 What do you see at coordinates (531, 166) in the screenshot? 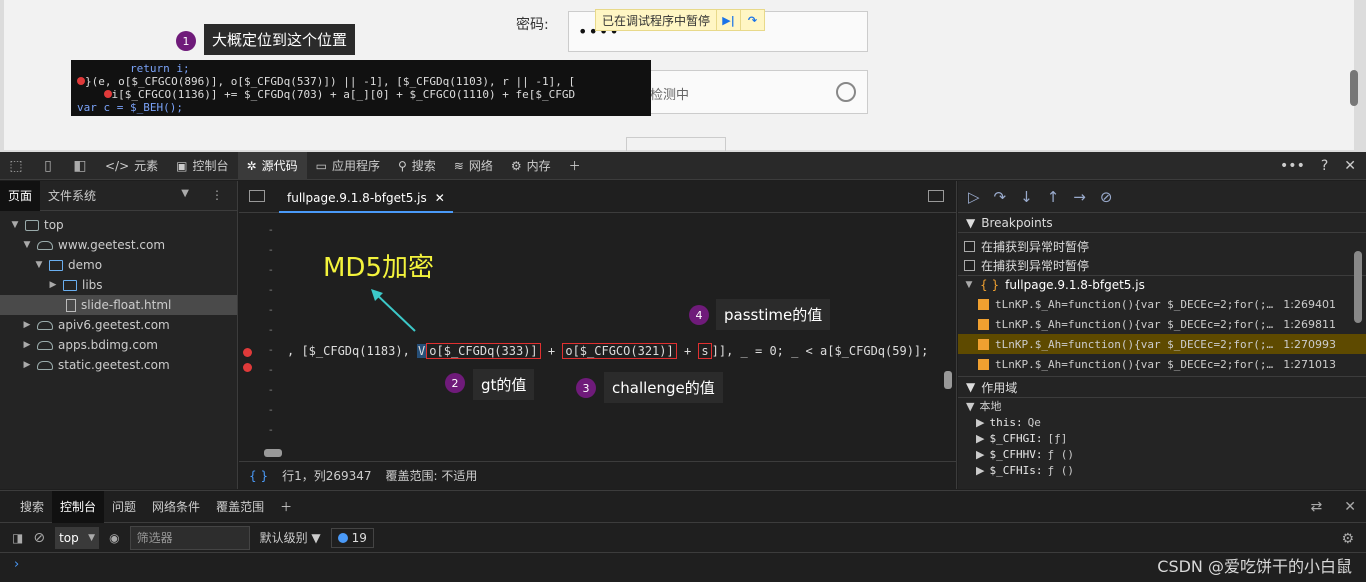
I see `tab-memory: ⚙ 内存` at bounding box center [531, 166].